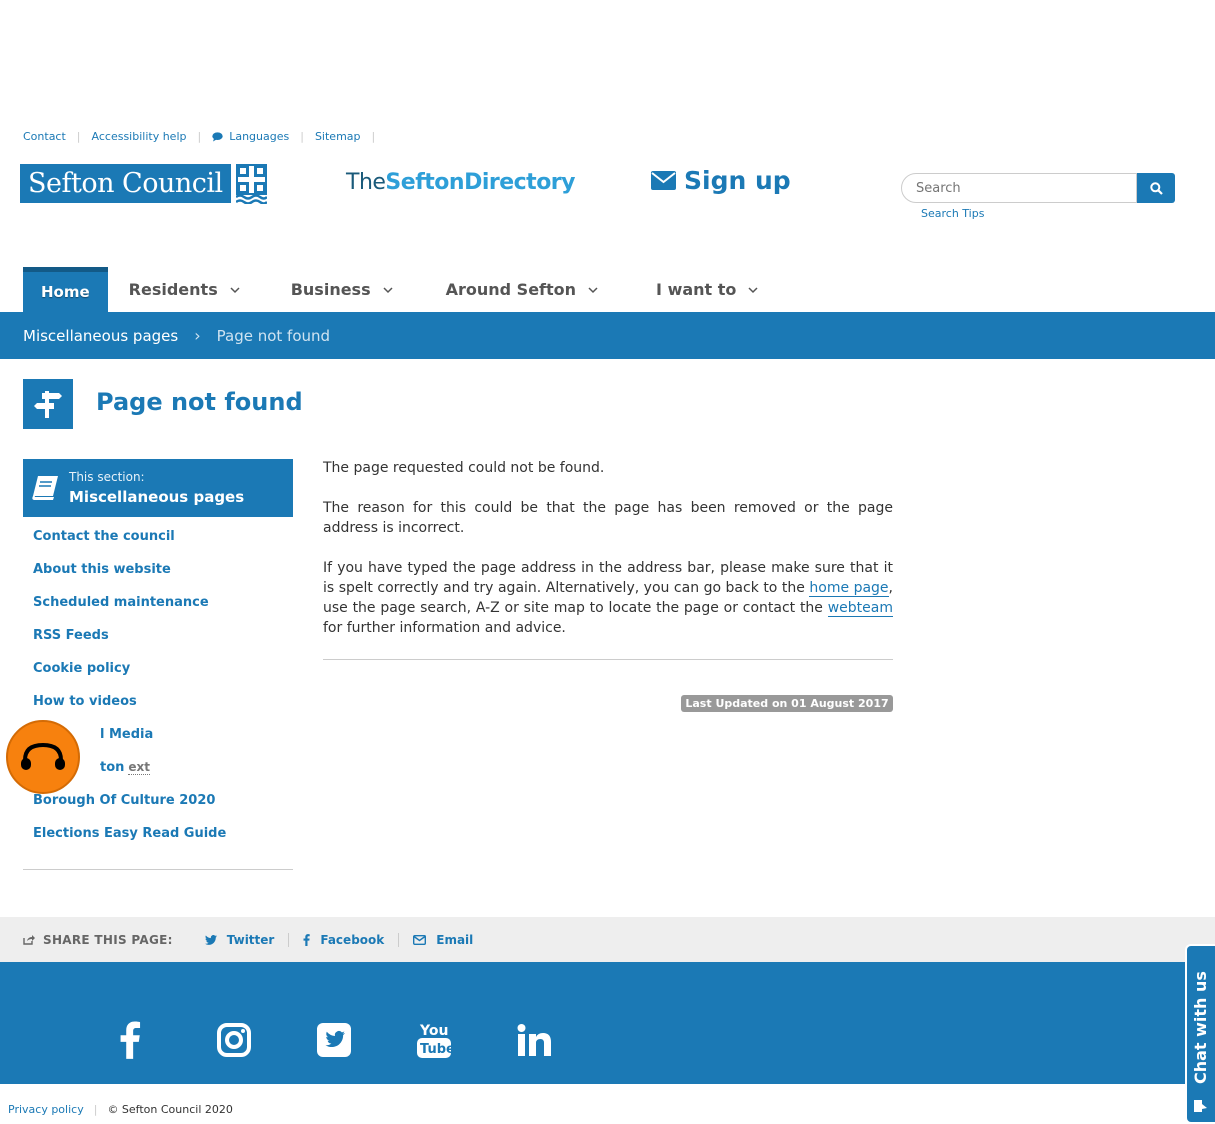 The height and width of the screenshot is (1124, 1215). I want to click on share-bar: SHARE THIS PAGE: Twitter Facebook Email, so click(607, 939).